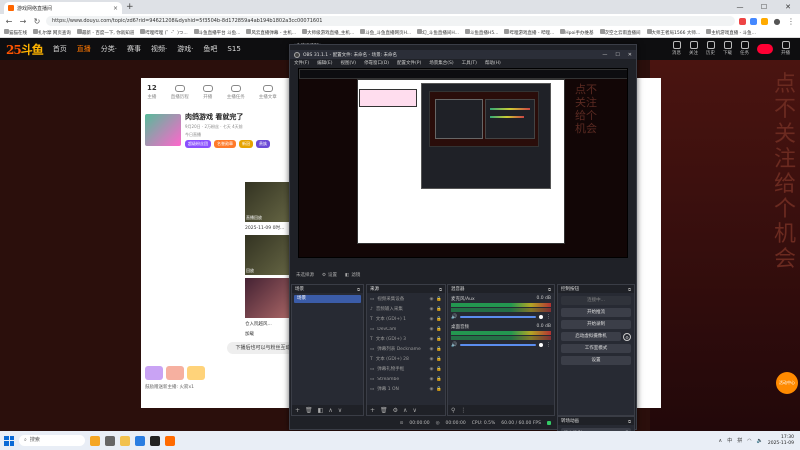  Describe the element at coordinates (159, 49) in the screenshot. I see `nav-videos: 视频·` at that location.